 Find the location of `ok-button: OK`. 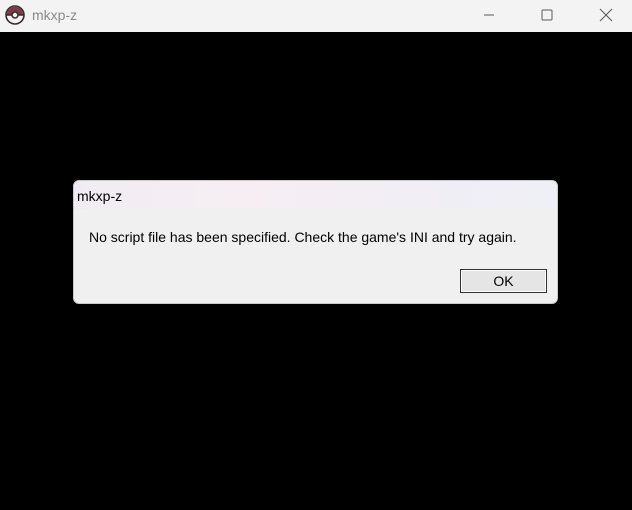

ok-button: OK is located at coordinates (503, 281).